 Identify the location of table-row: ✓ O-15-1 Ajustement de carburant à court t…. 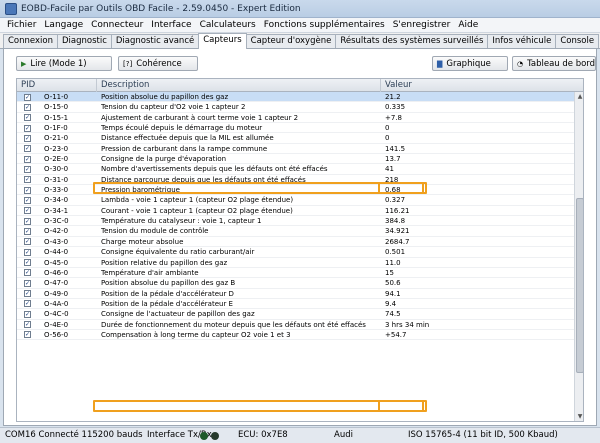
(295, 118).